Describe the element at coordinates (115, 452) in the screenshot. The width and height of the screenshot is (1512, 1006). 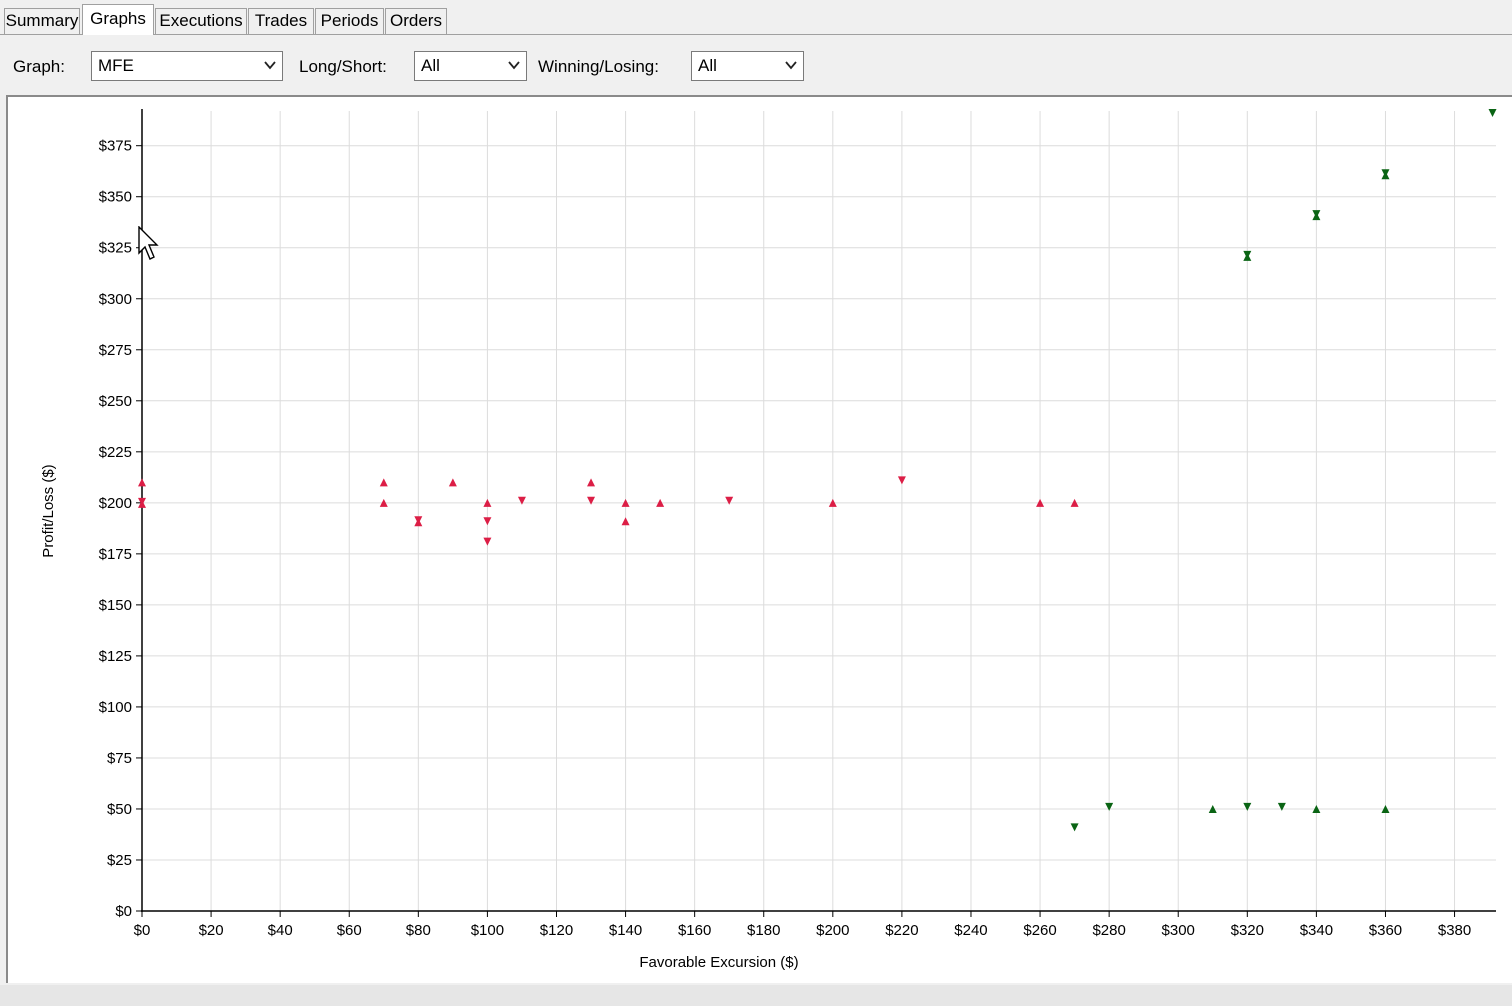
I see `y-tick-label: $225` at that location.